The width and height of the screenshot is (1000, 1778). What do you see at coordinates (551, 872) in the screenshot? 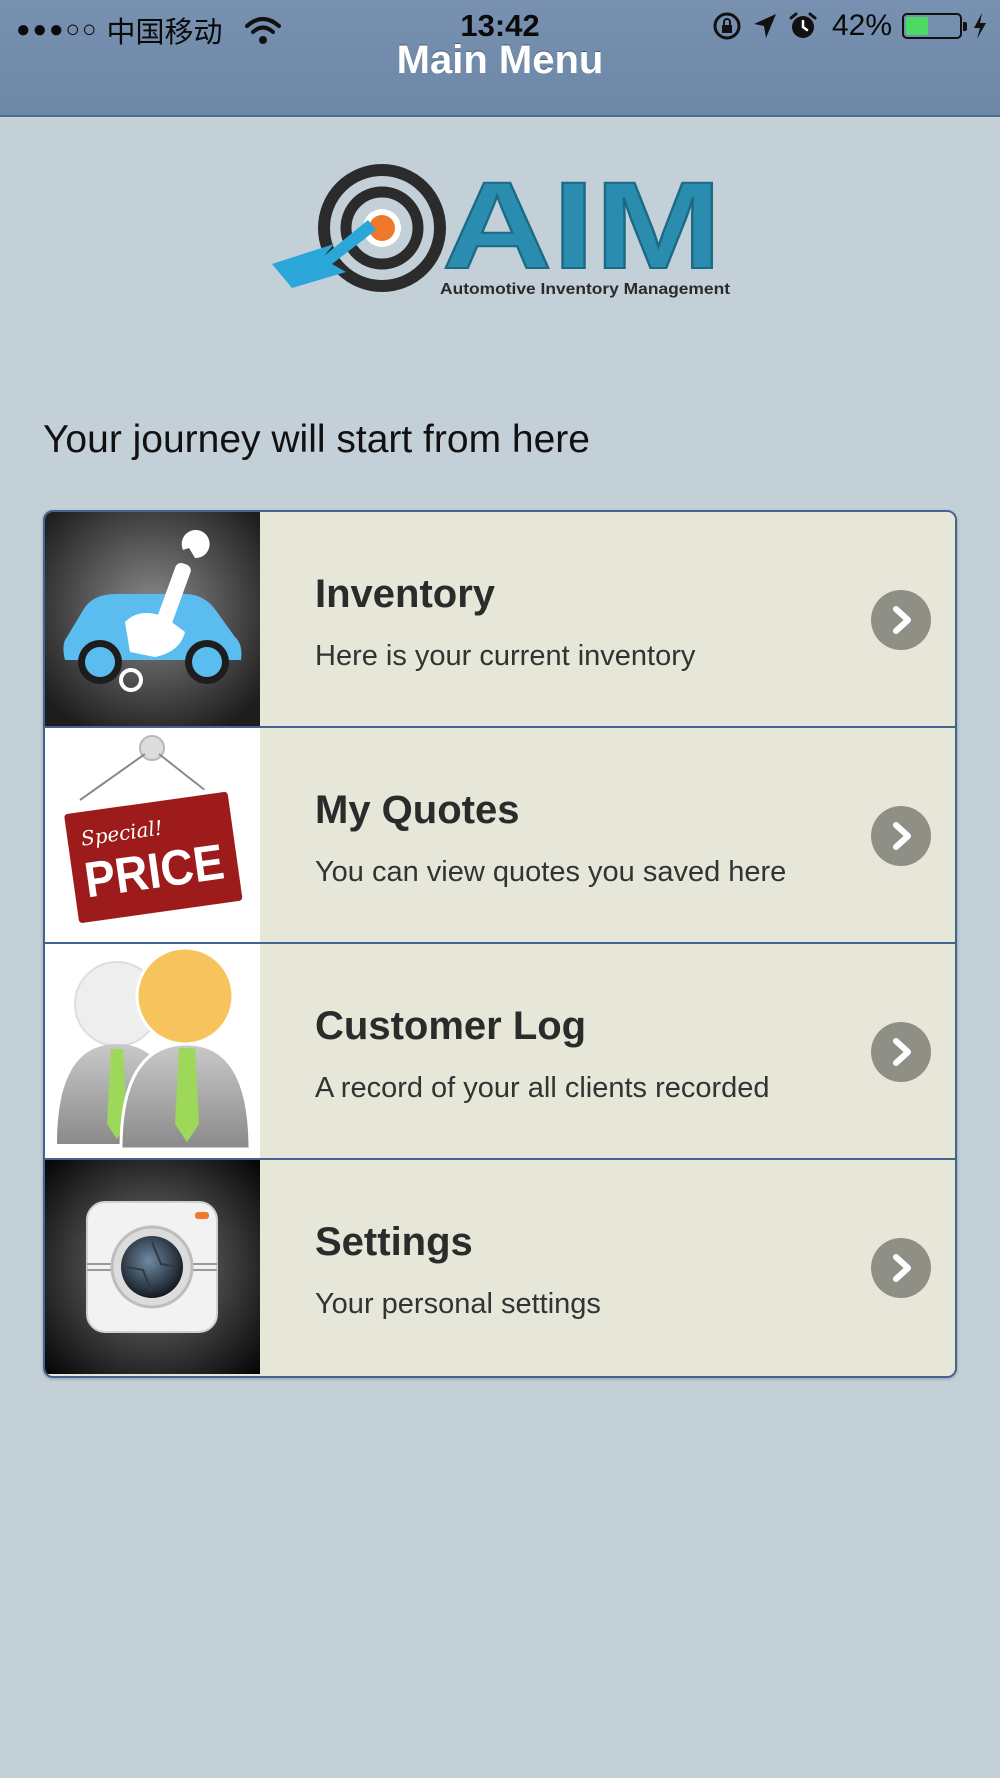
I see `menu-item-description: You can view quotes you saved here` at bounding box center [551, 872].